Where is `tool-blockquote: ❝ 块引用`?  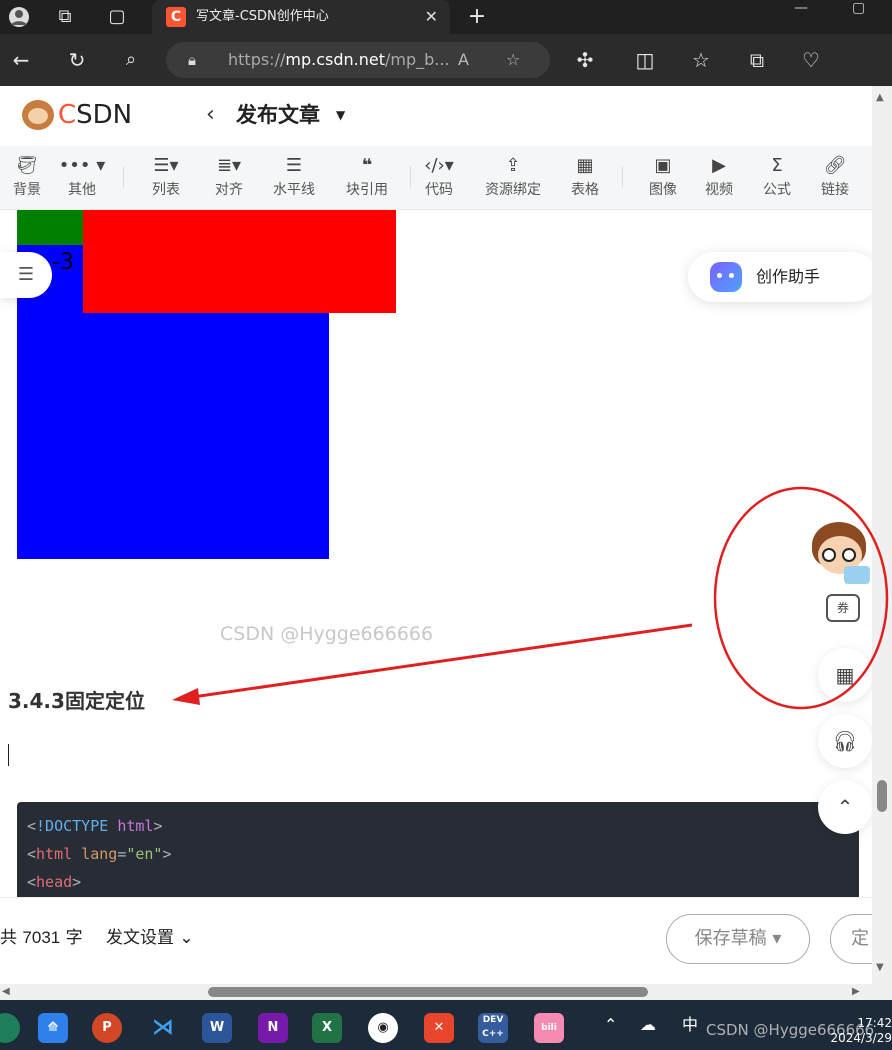 tool-blockquote: ❝ 块引用 is located at coordinates (367, 178).